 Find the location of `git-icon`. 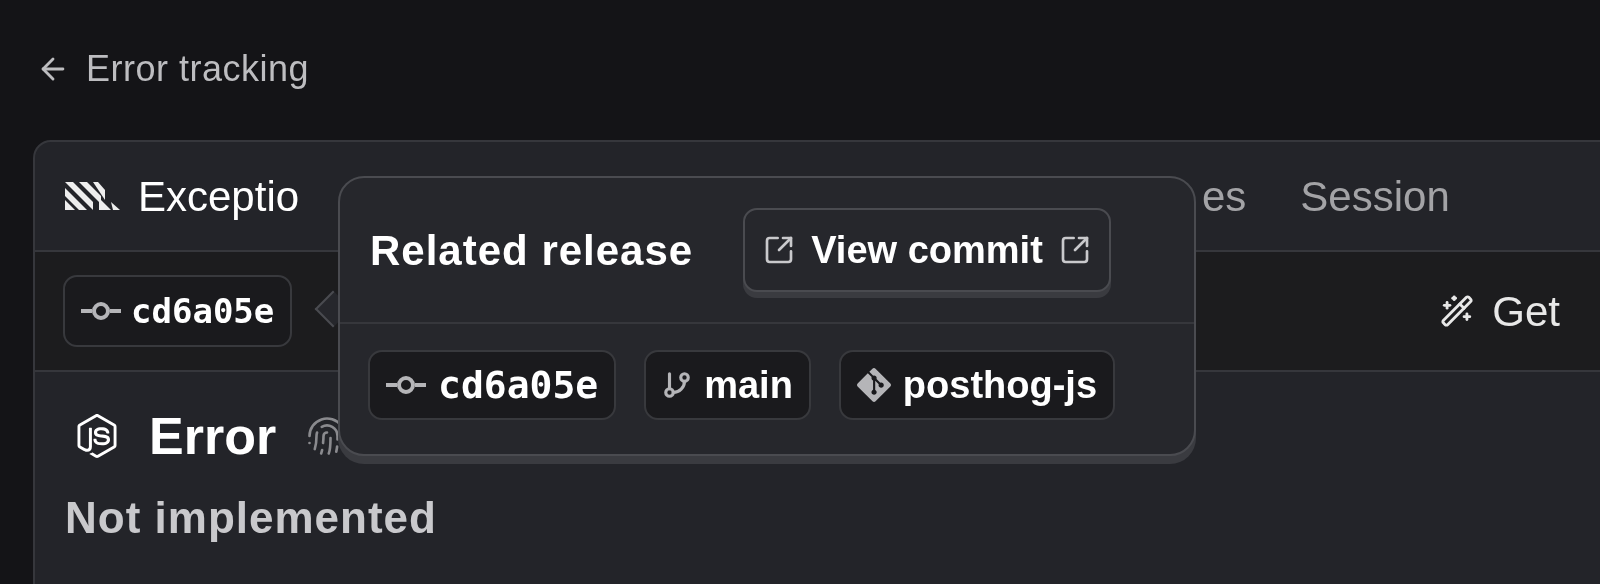

git-icon is located at coordinates (873, 385).